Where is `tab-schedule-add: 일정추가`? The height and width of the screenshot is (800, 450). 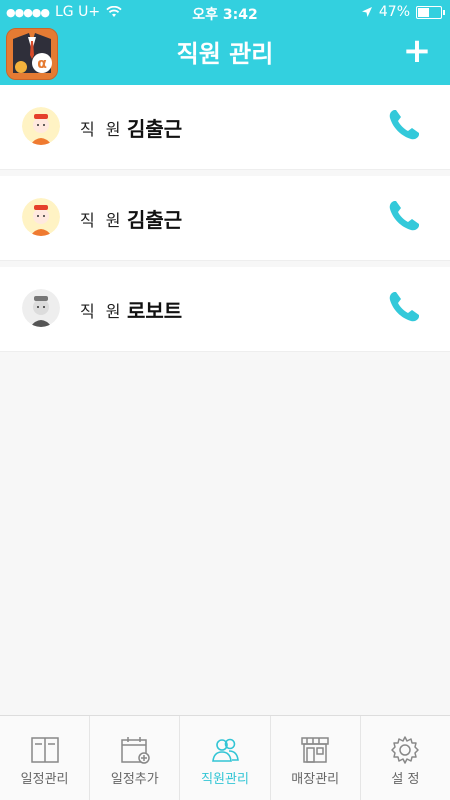 tab-schedule-add: 일정추가 is located at coordinates (135, 758).